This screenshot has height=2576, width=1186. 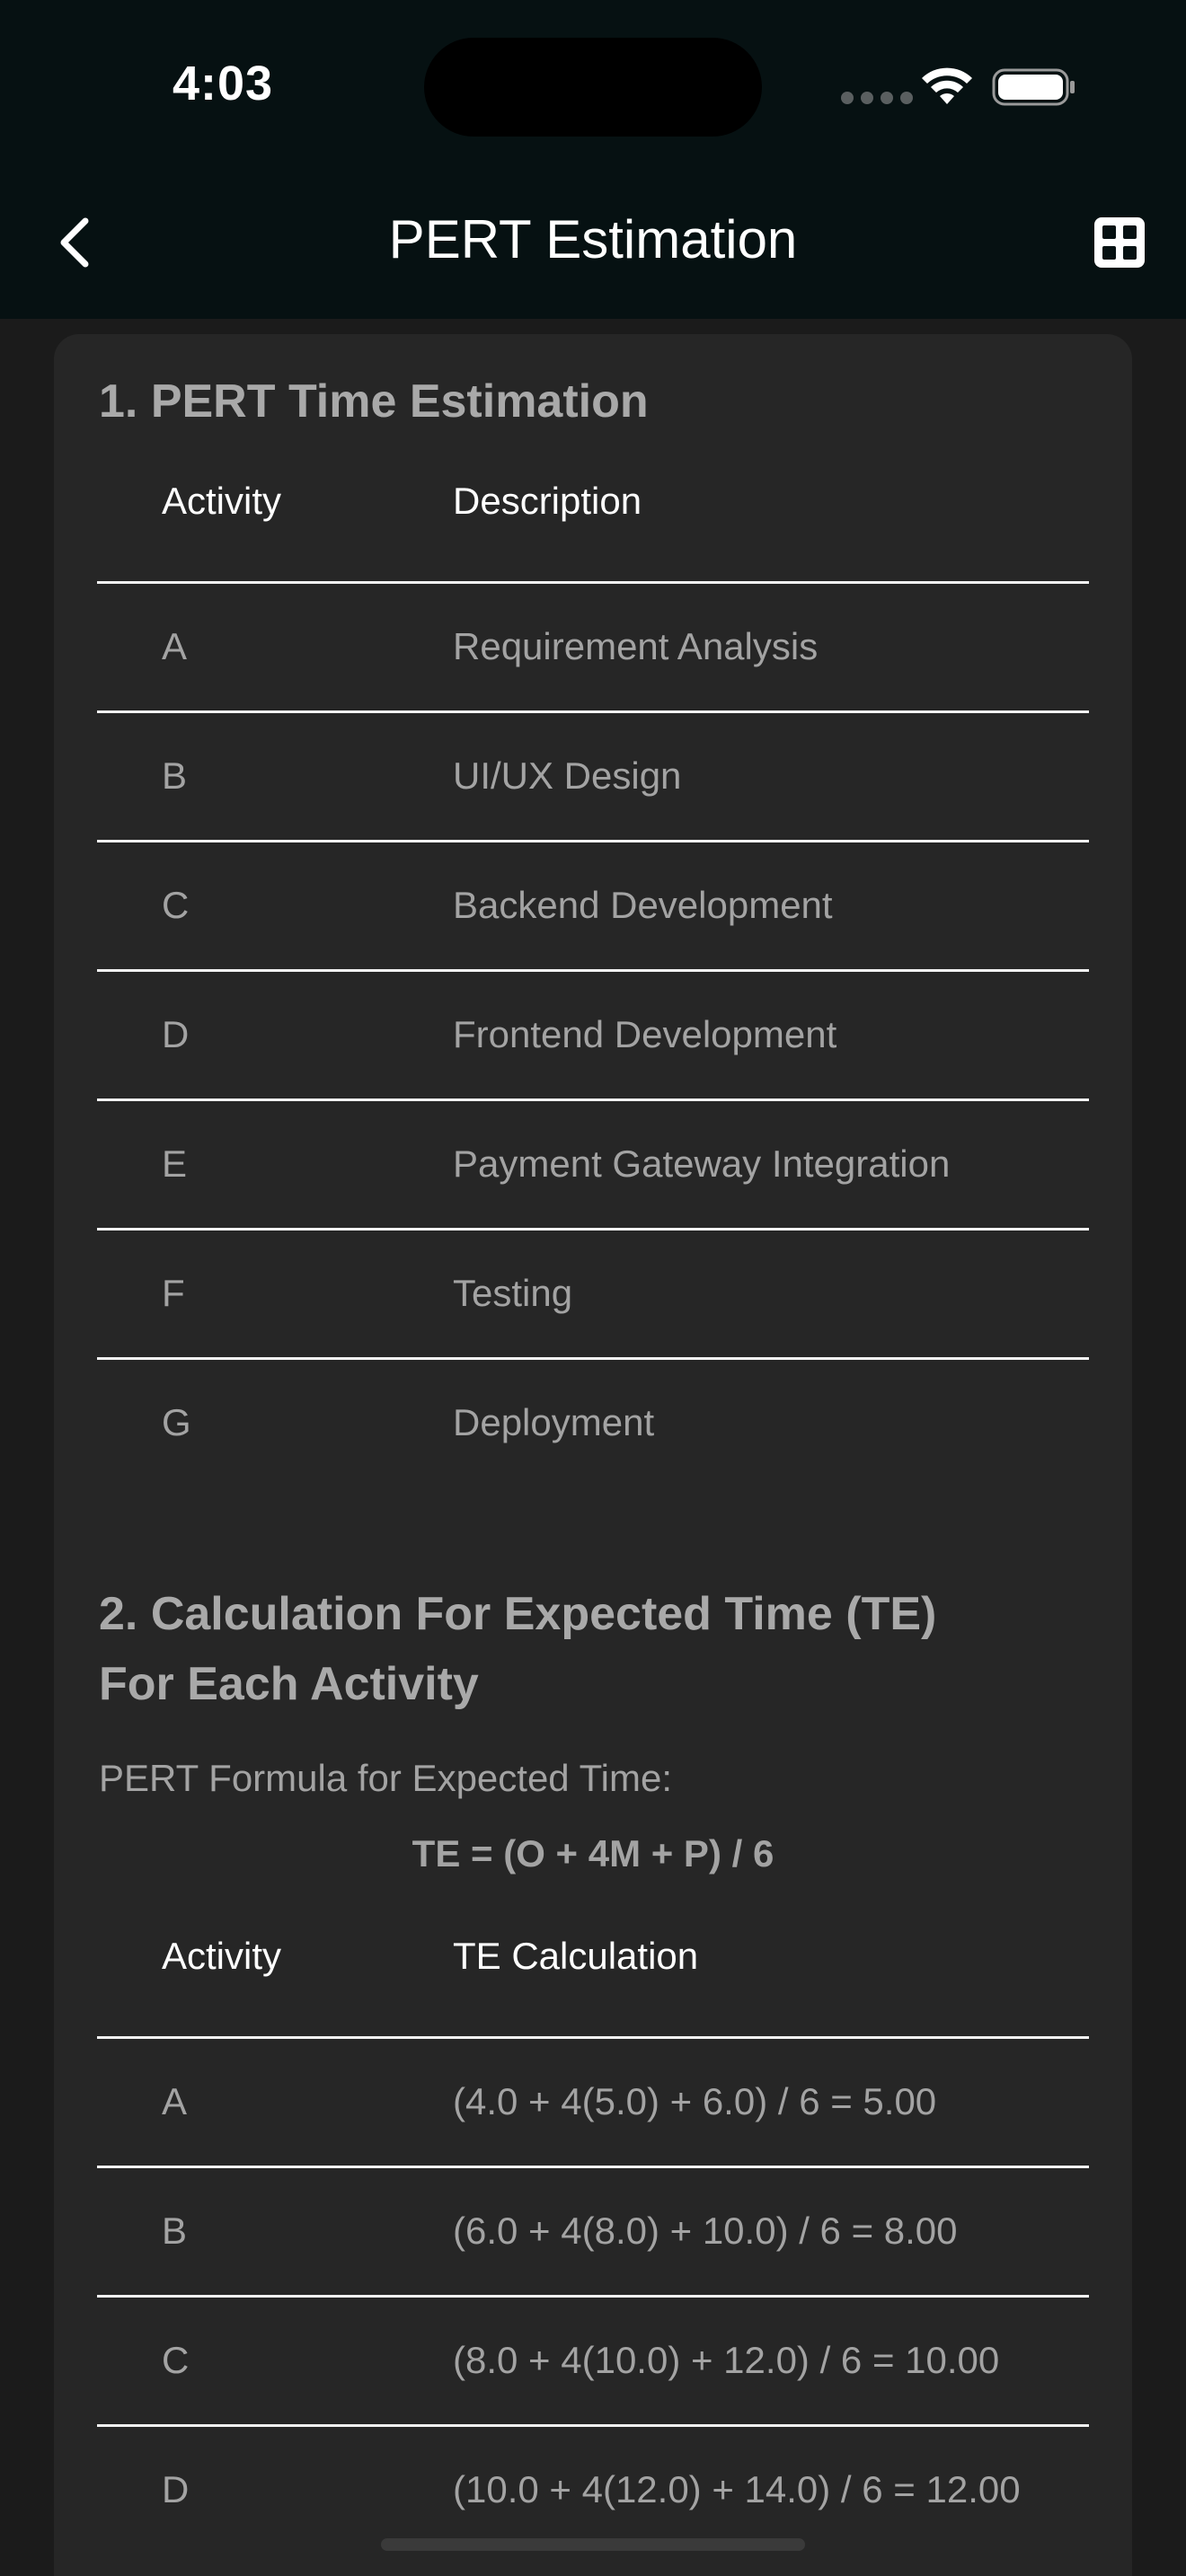 I want to click on battery-icon, so click(x=1033, y=87).